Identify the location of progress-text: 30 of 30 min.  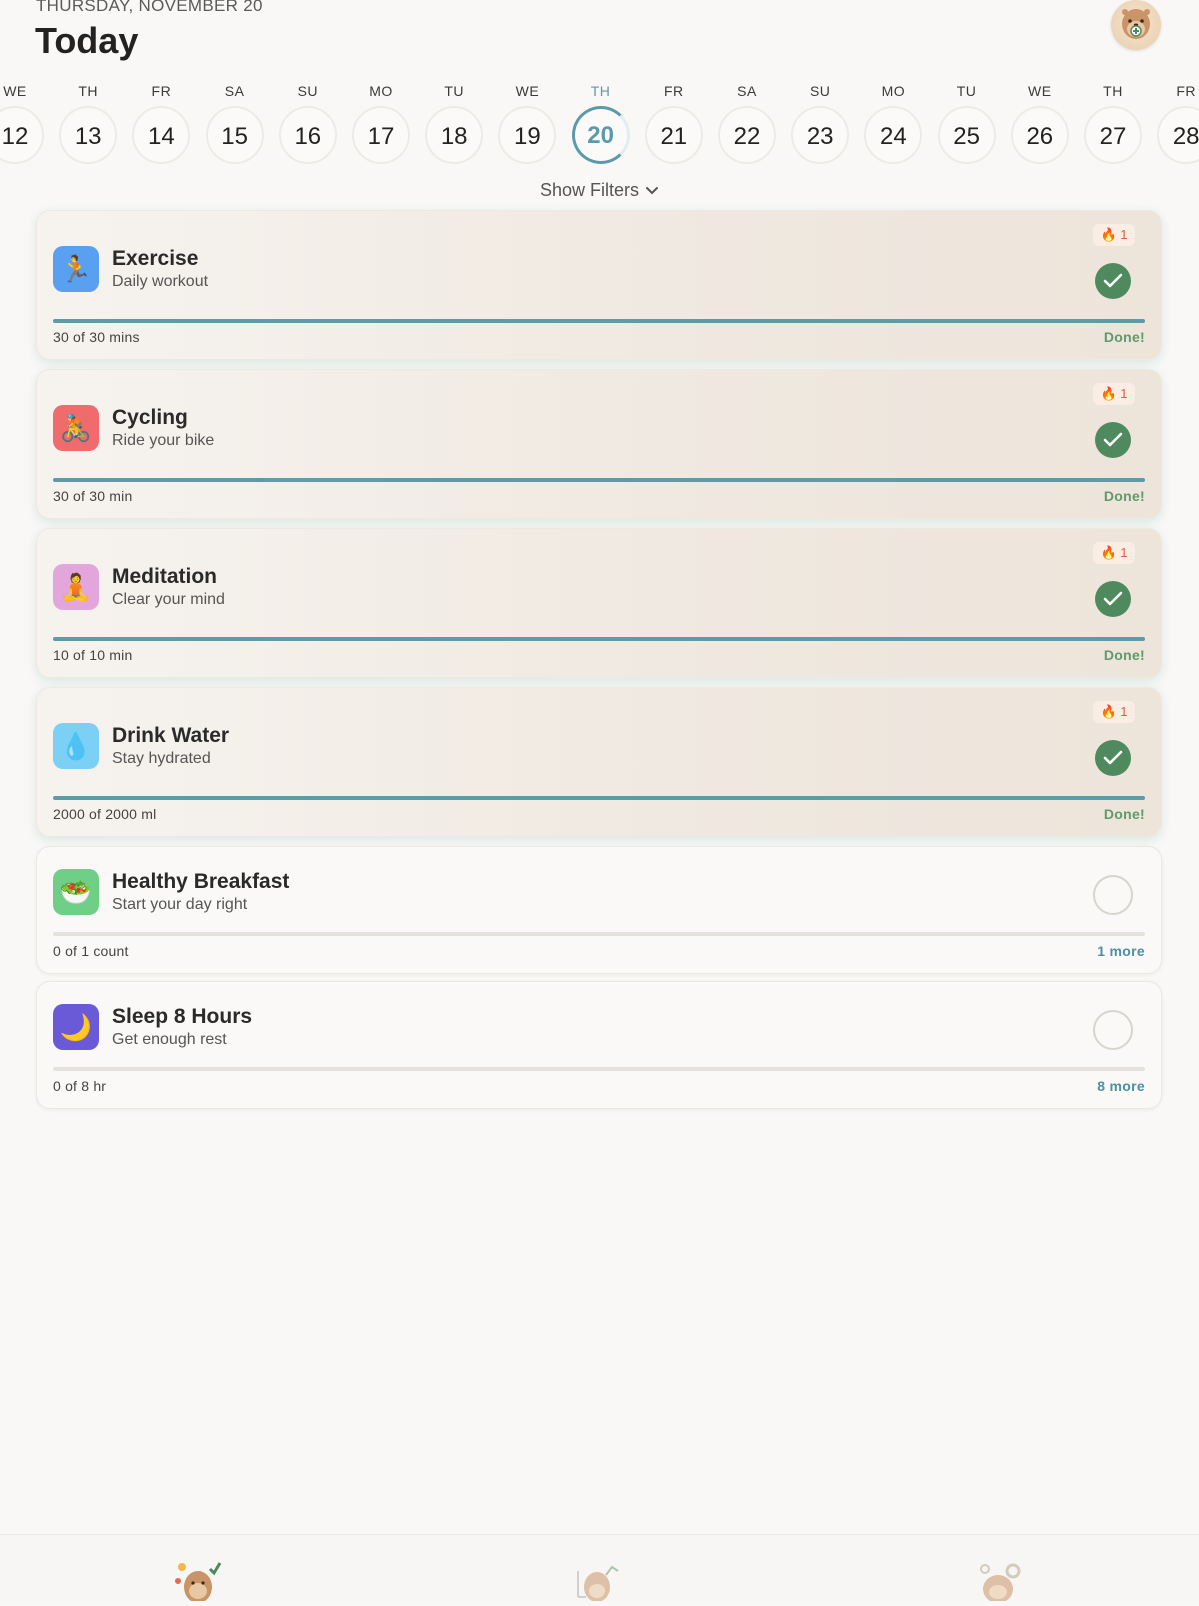
(93, 496).